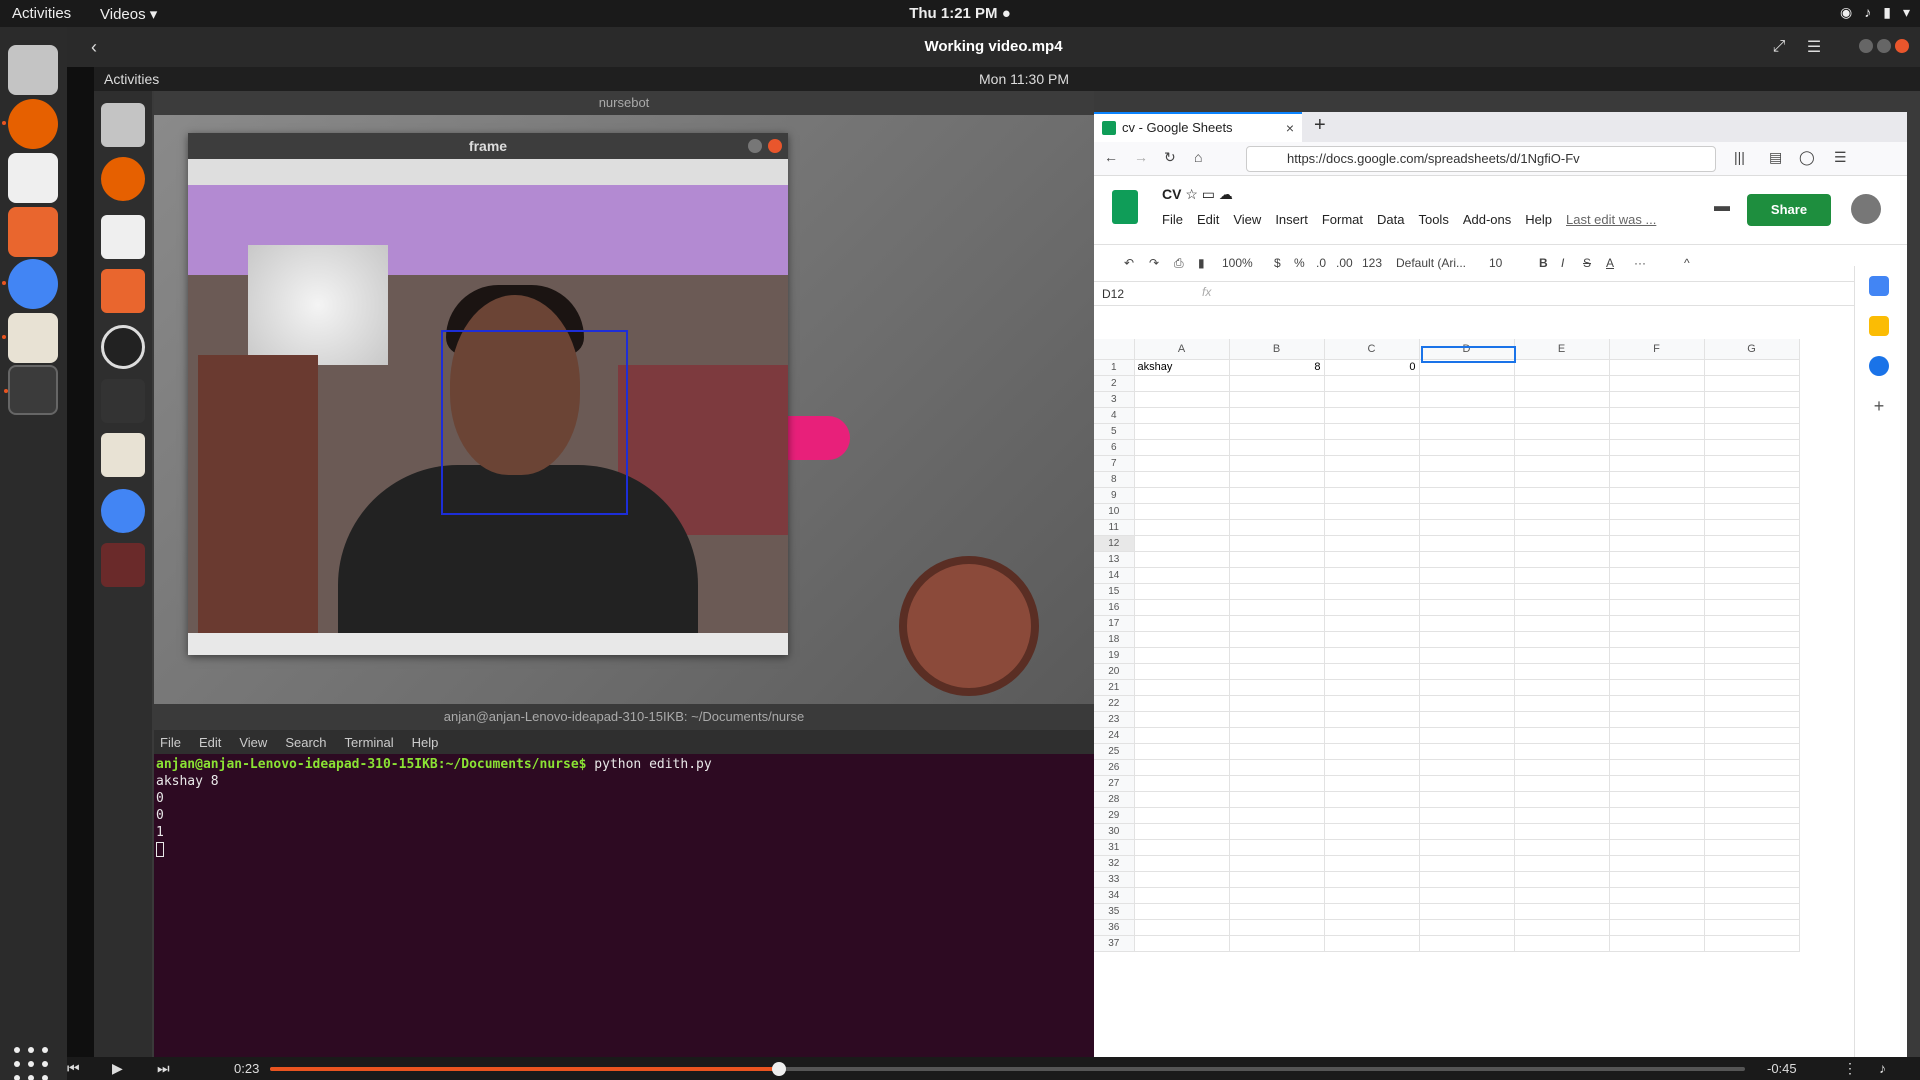  Describe the element at coordinates (1179, 263) in the screenshot. I see `print-icon: ⎙` at that location.